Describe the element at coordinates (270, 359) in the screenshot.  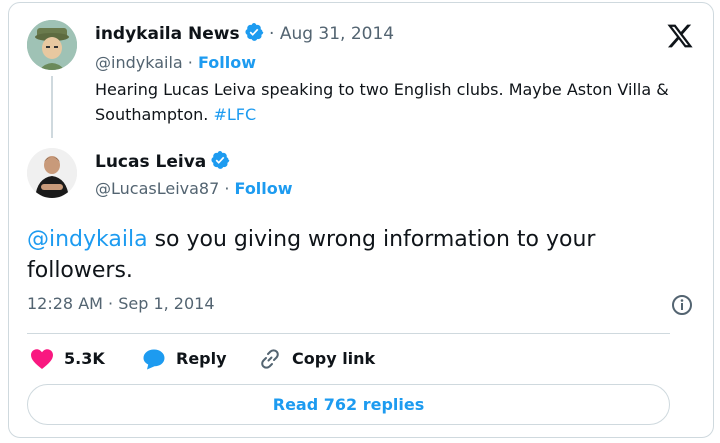
I see `link-icon` at that location.